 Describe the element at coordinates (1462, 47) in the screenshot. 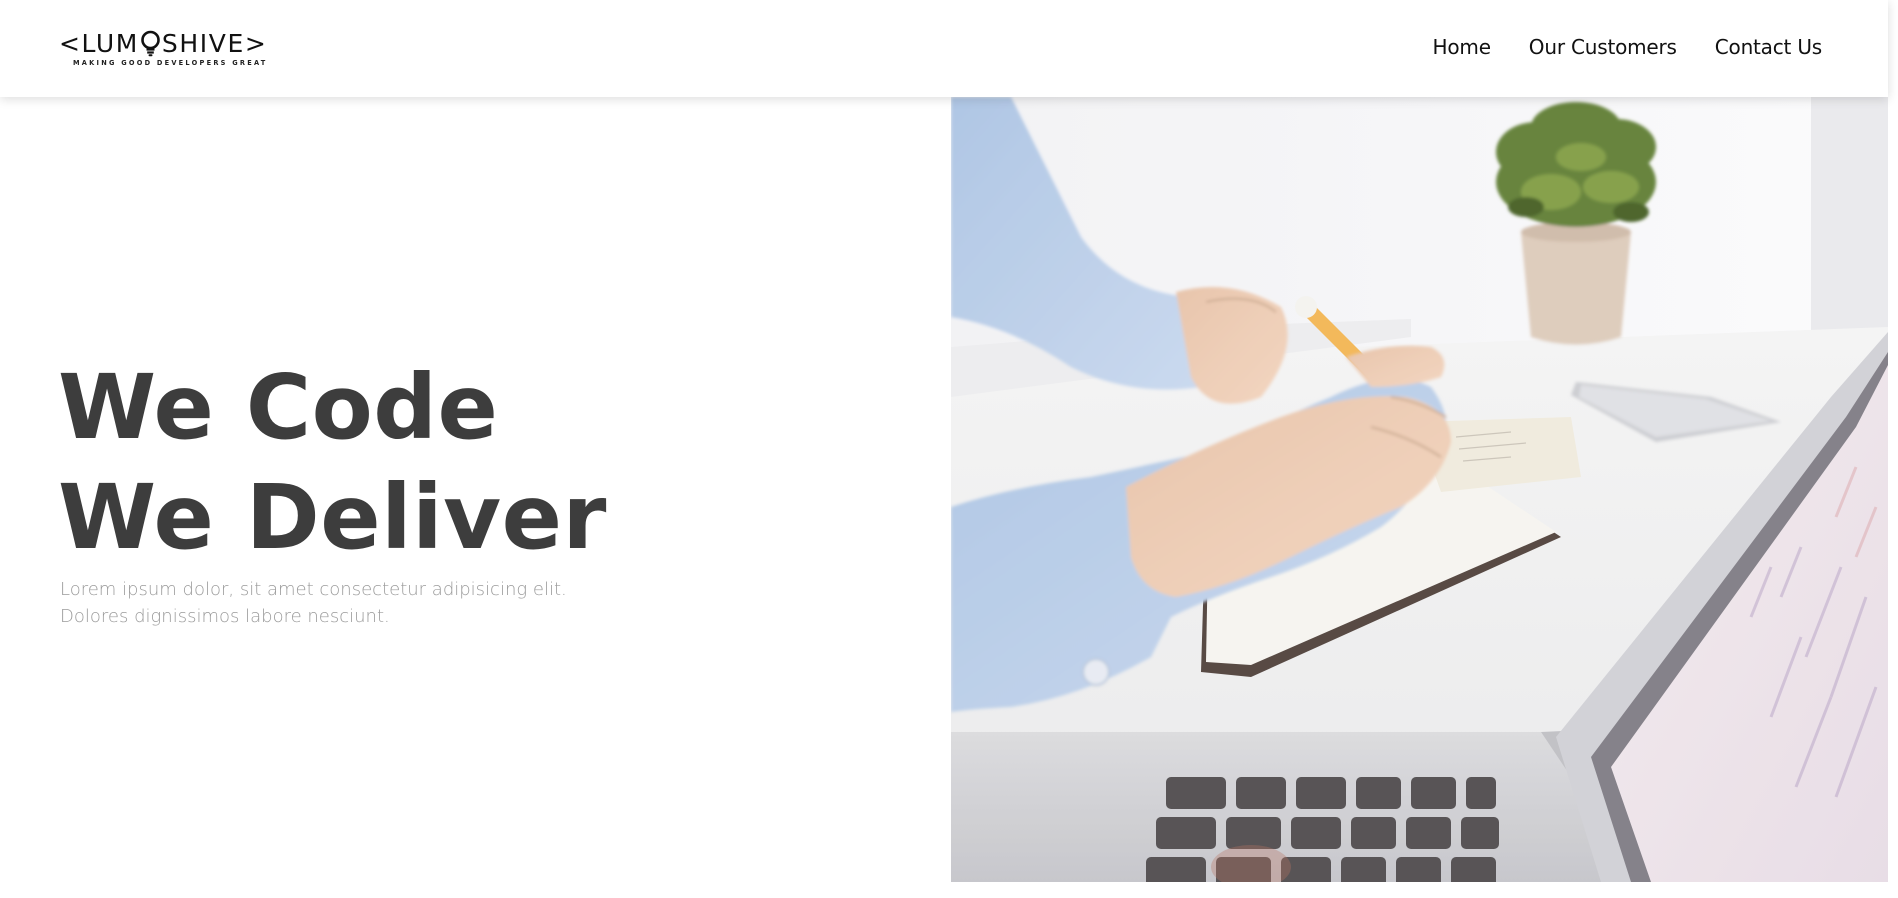

I see `nav-home: Home` at that location.